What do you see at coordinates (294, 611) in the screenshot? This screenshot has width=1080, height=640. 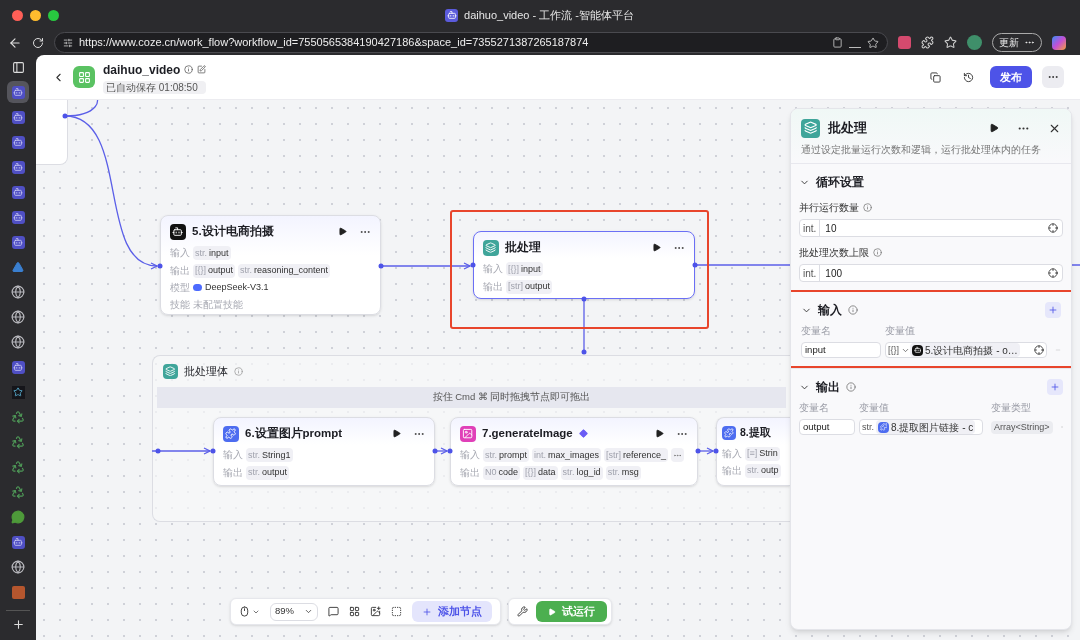 I see `zoom-select: 89%` at bounding box center [294, 611].